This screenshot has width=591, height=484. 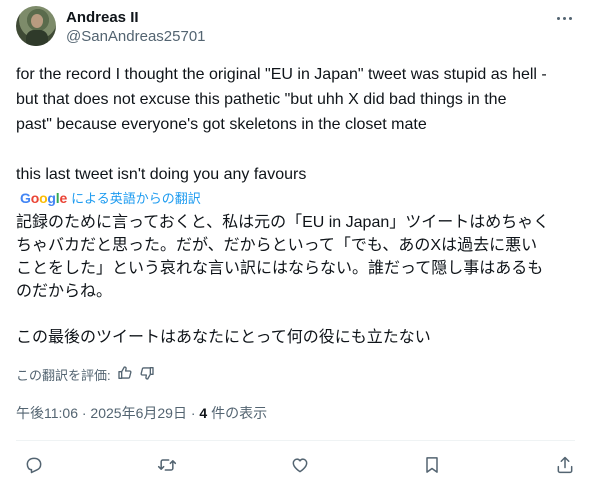 I want to click on rate-translation: この翻訳を評価:, so click(x=85, y=374).